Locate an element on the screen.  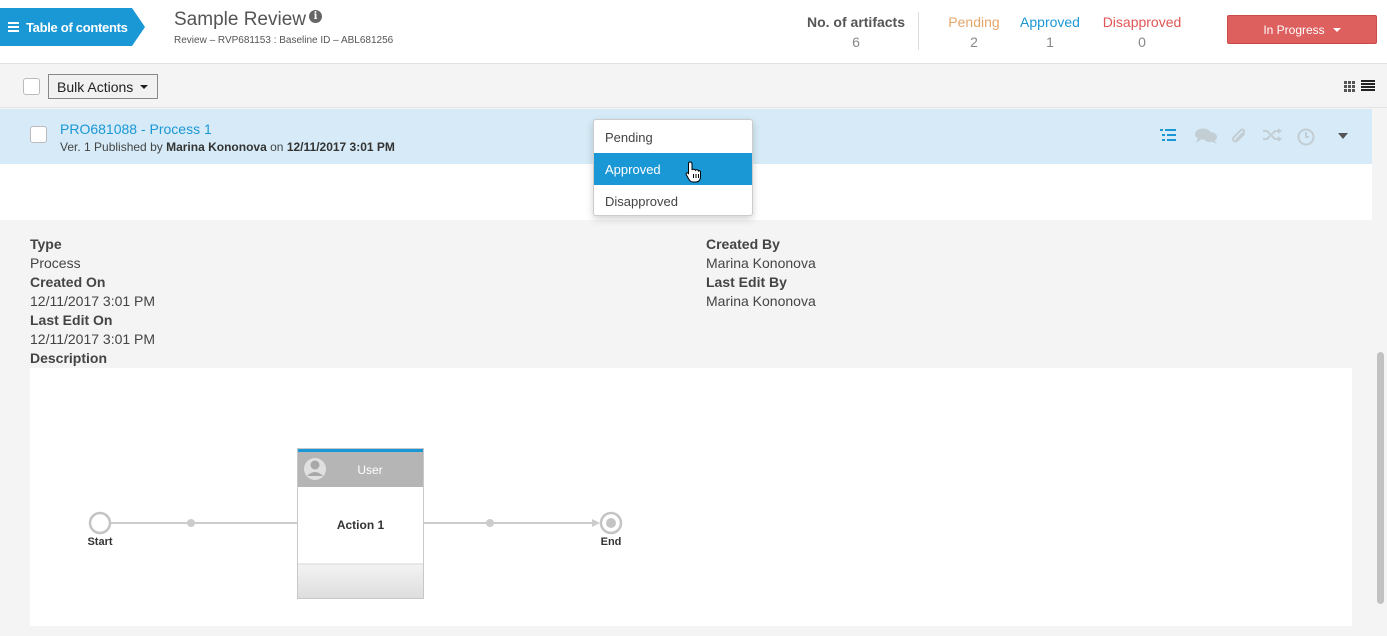
history-clock-icon is located at coordinates (1306, 137).